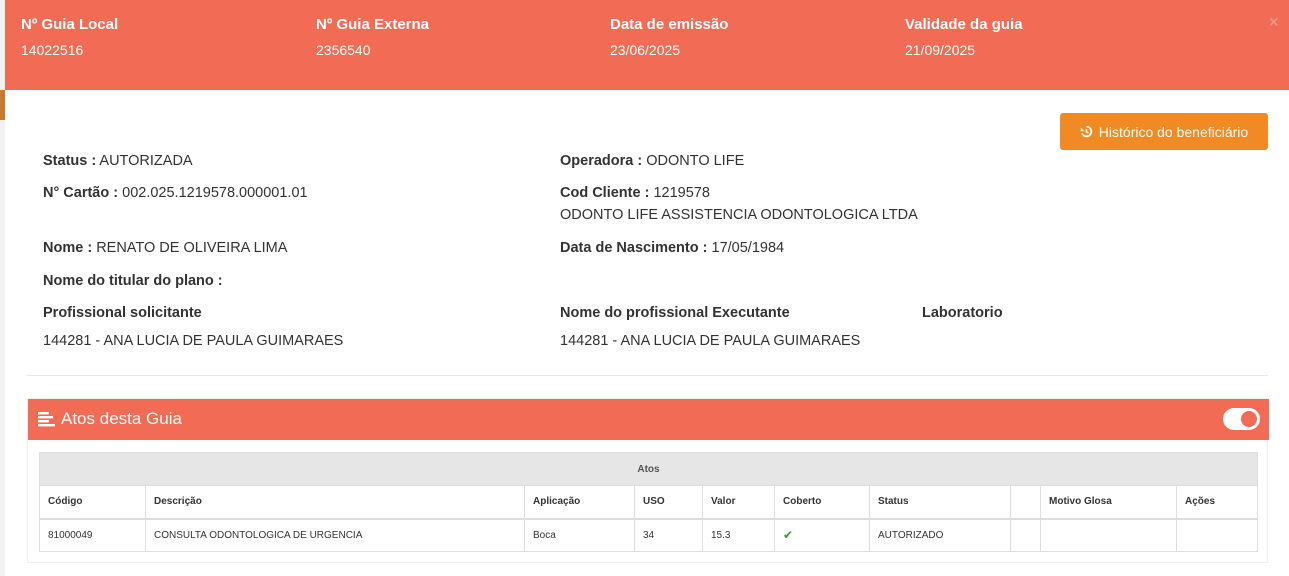 This screenshot has height=576, width=1289. What do you see at coordinates (669, 37) in the screenshot?
I see `data-emissao: Data de emissão 23/06/2025` at bounding box center [669, 37].